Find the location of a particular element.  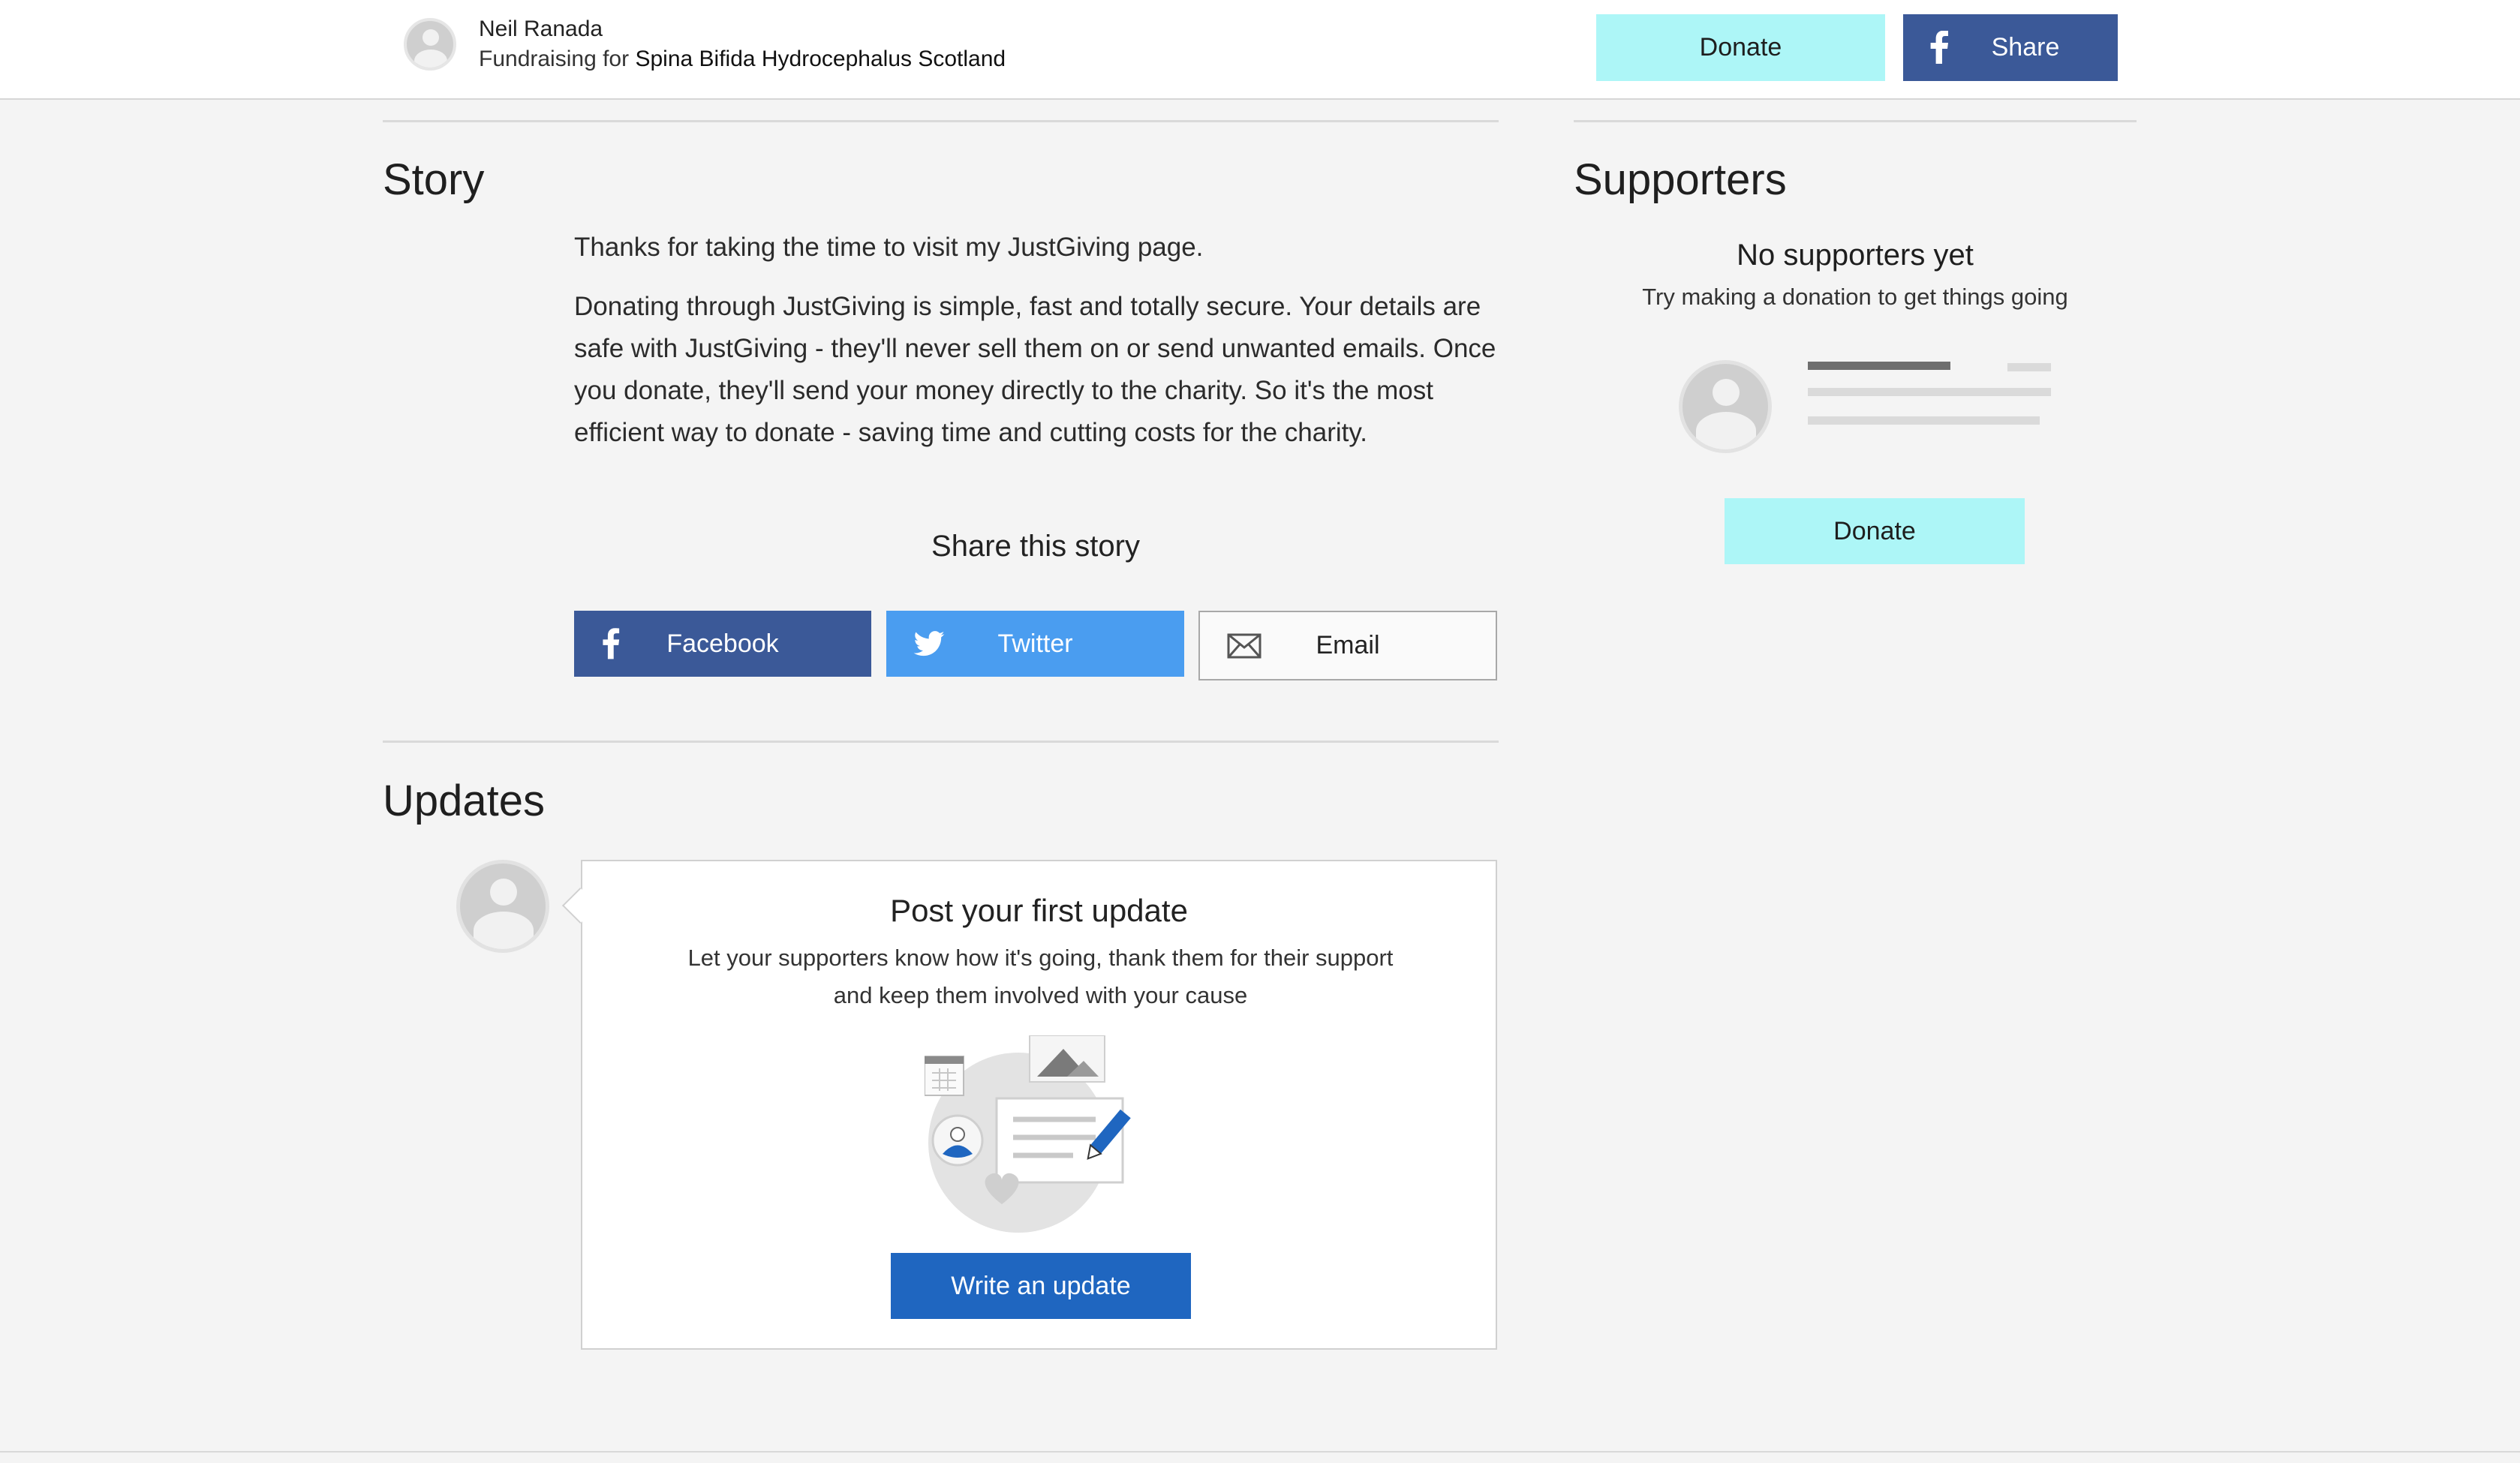

email-share-label: Email is located at coordinates (1348, 645).